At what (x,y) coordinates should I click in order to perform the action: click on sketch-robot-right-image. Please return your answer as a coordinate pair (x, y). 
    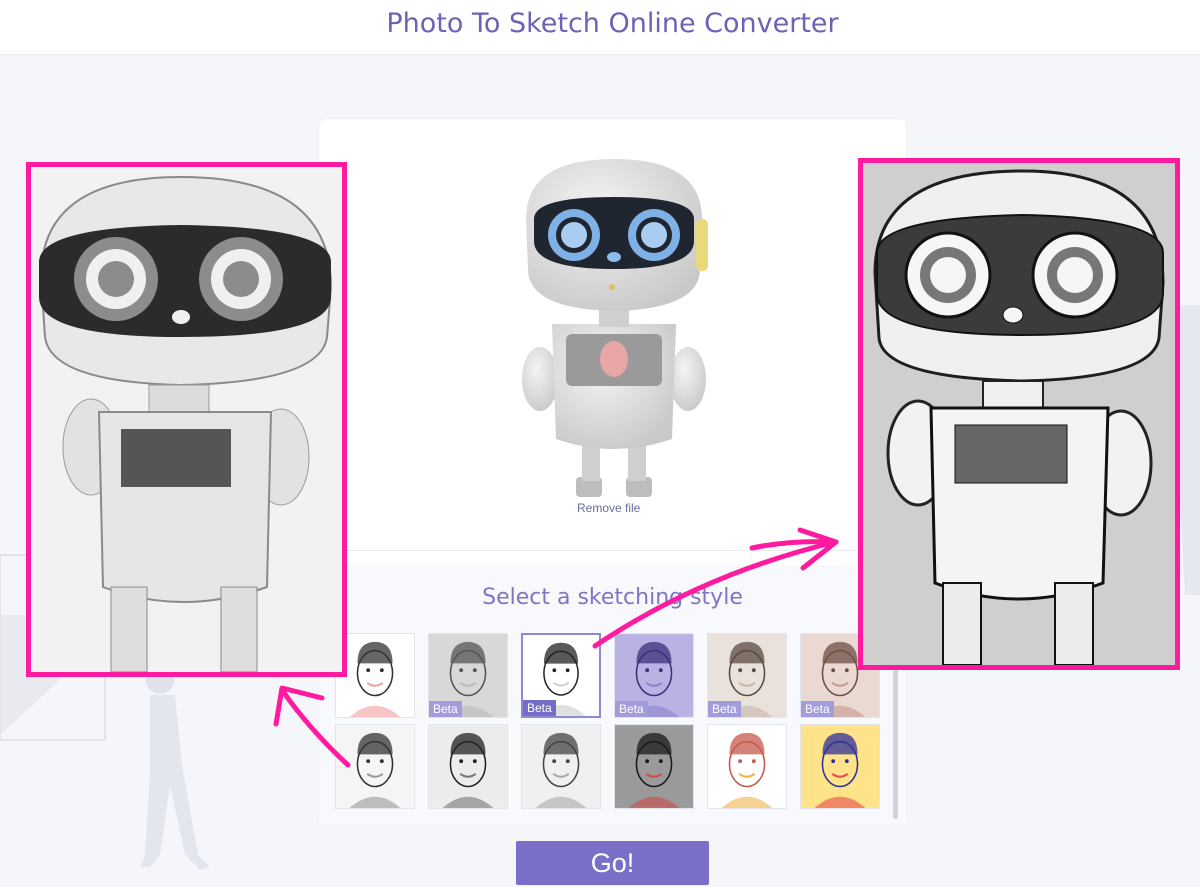
    Looking at the image, I should click on (1019, 414).